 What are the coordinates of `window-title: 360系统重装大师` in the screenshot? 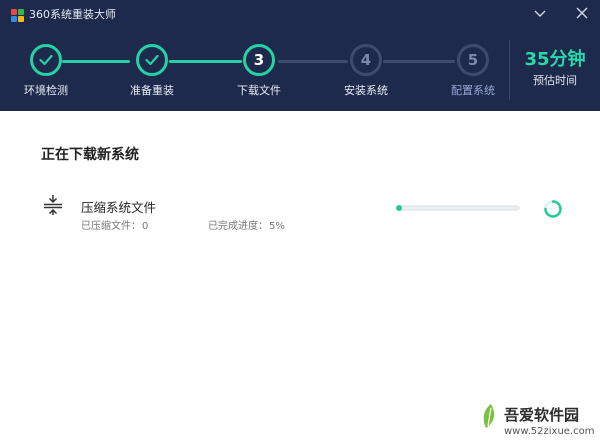 It's located at (72, 14).